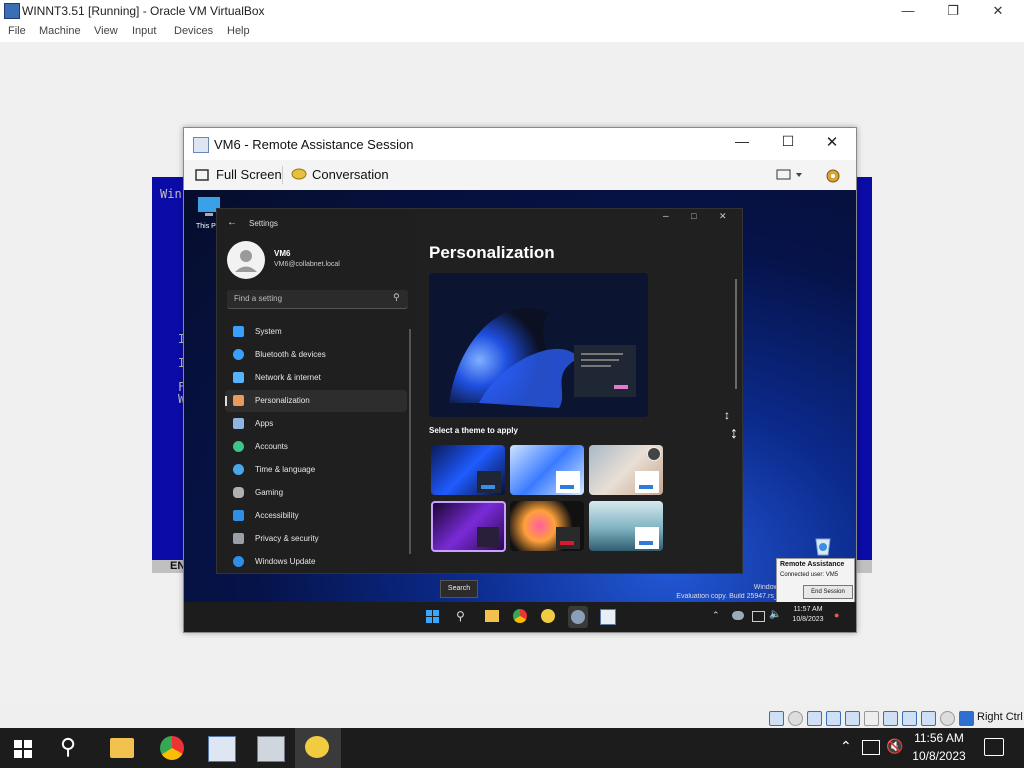 The image size is (1024, 768). What do you see at coordinates (316, 493) in the screenshot?
I see `sidebar-item-gaming: Gaming` at bounding box center [316, 493].